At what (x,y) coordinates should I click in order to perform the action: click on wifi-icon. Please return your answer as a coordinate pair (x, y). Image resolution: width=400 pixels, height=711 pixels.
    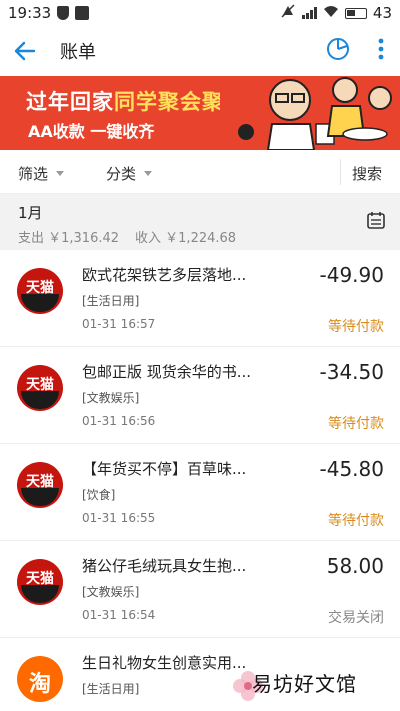
    Looking at the image, I should click on (331, 13).